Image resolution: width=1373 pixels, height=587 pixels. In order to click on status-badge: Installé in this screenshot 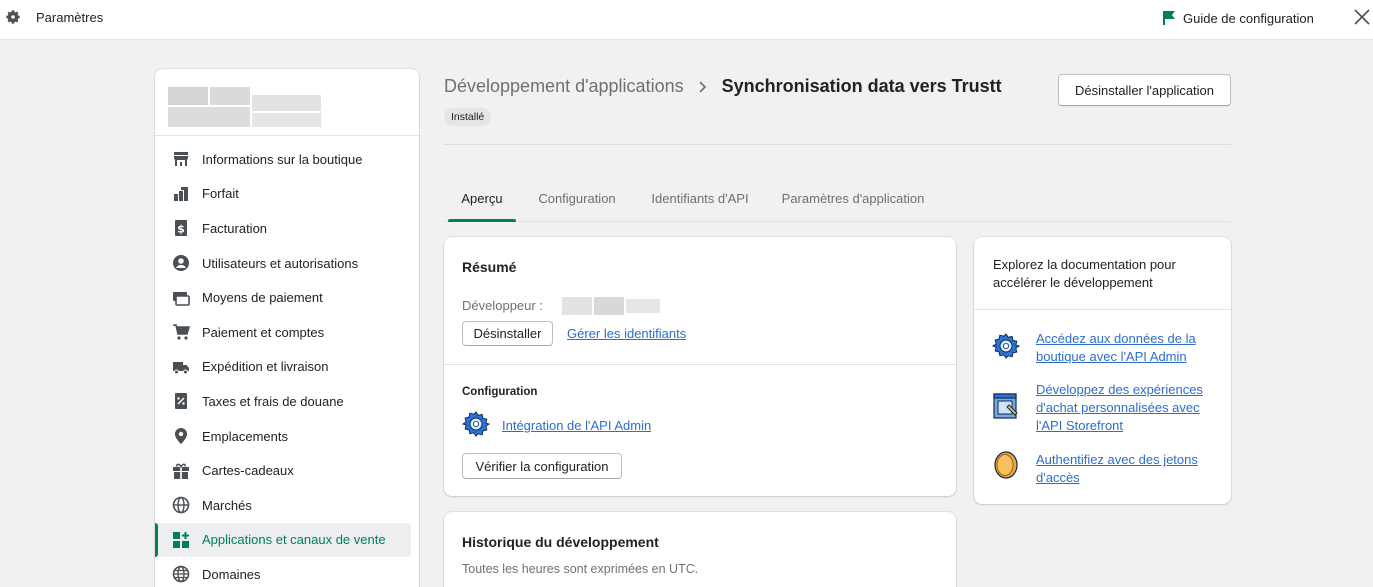, I will do `click(468, 117)`.